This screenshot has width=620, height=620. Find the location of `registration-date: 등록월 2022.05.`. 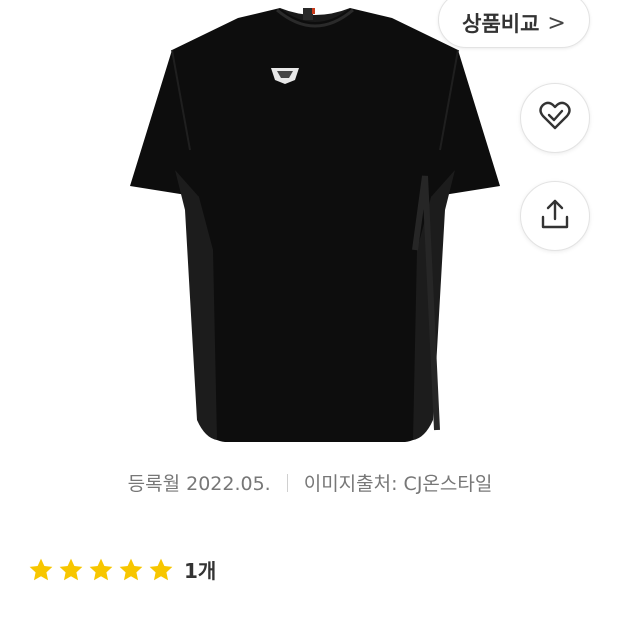

registration-date: 등록월 2022.05. is located at coordinates (199, 484).